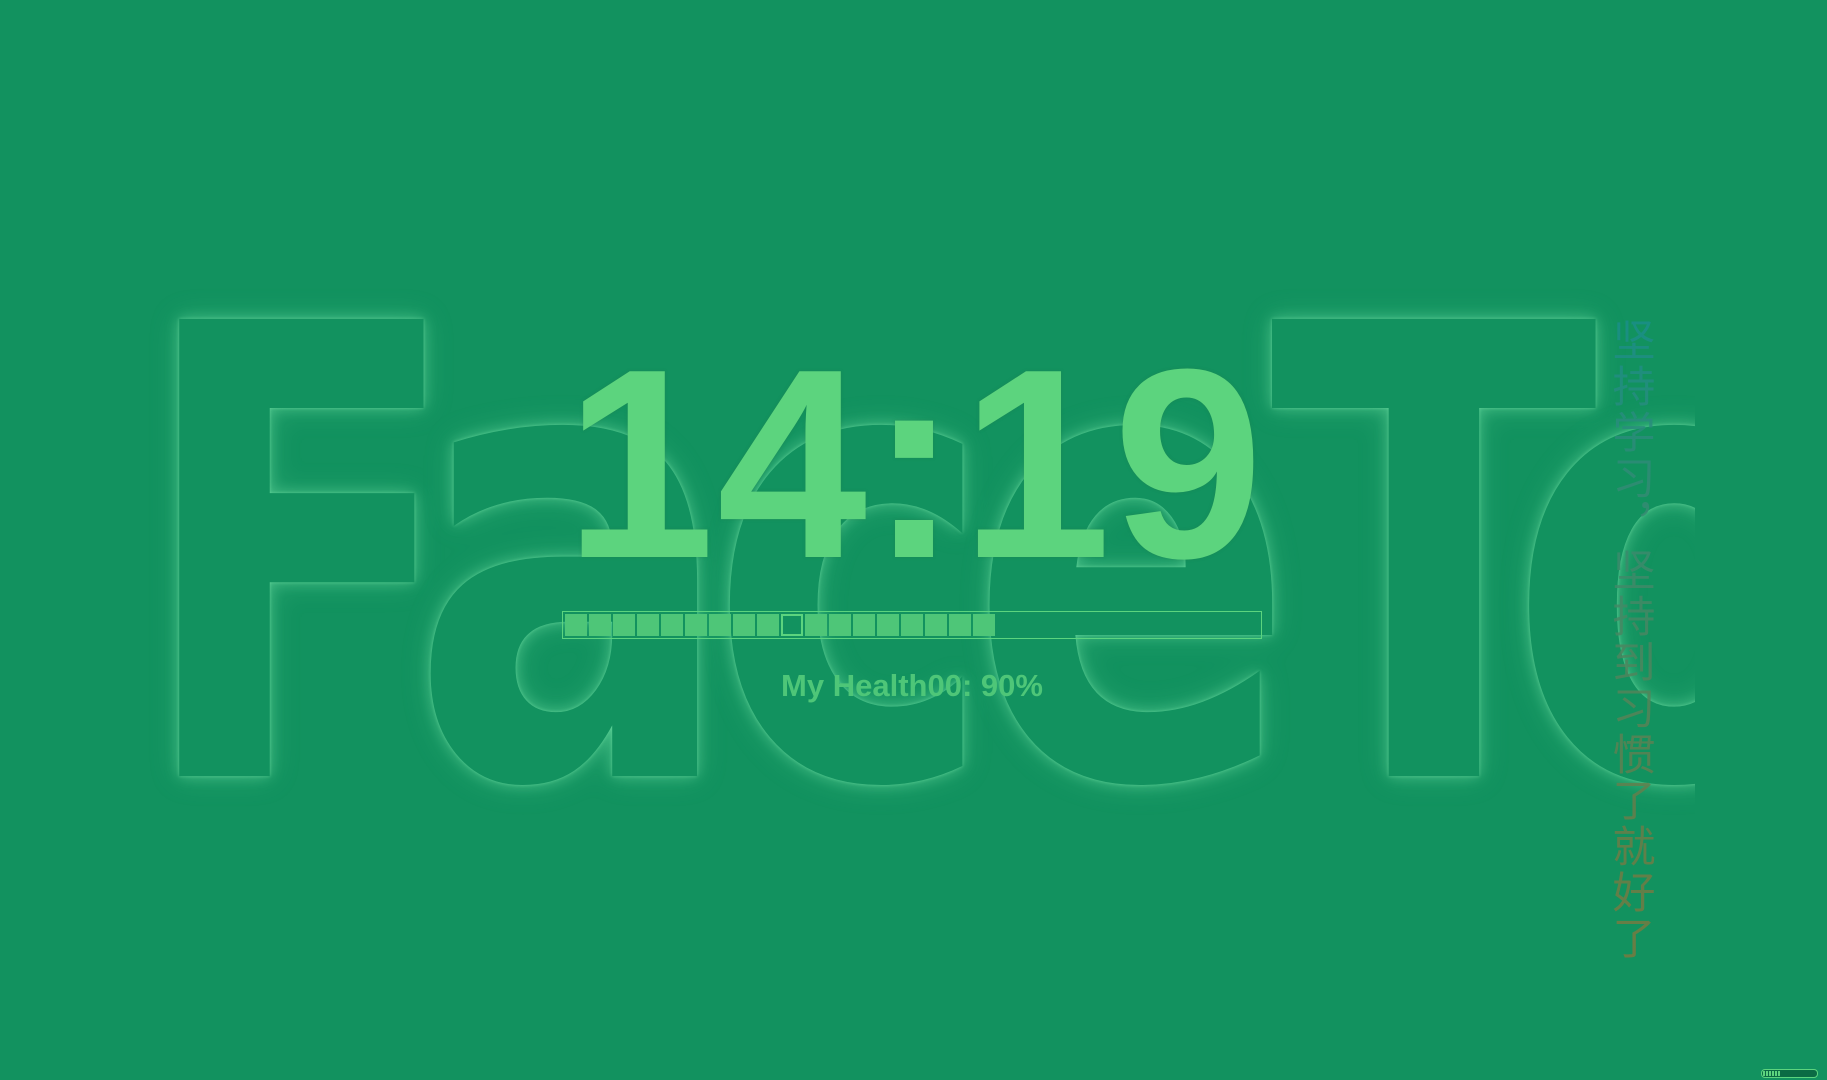 This screenshot has width=1827, height=1080. I want to click on health-label: My Health00: 90%, so click(912, 685).